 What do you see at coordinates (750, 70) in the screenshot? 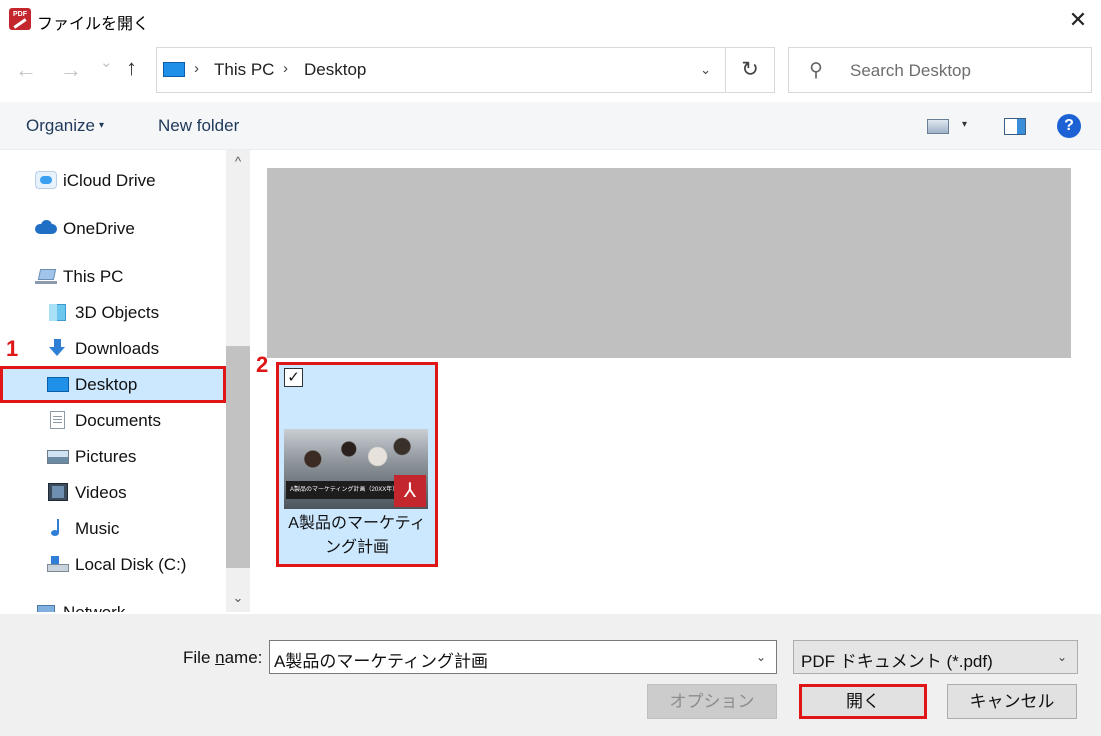
I see `refresh-button: ↻` at bounding box center [750, 70].